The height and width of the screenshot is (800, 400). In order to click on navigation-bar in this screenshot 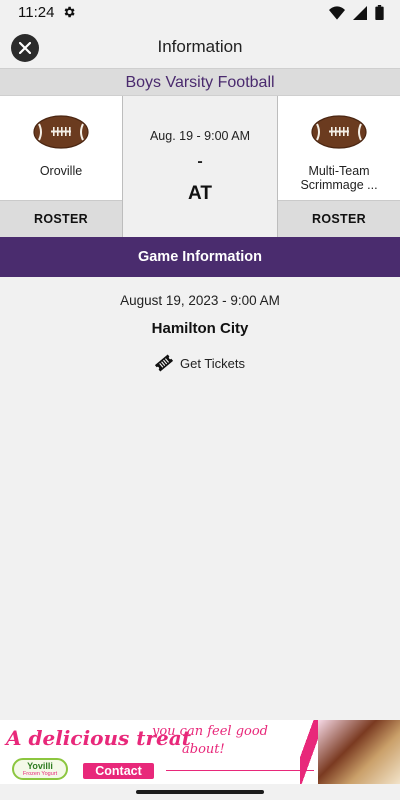, I will do `click(200, 792)`.